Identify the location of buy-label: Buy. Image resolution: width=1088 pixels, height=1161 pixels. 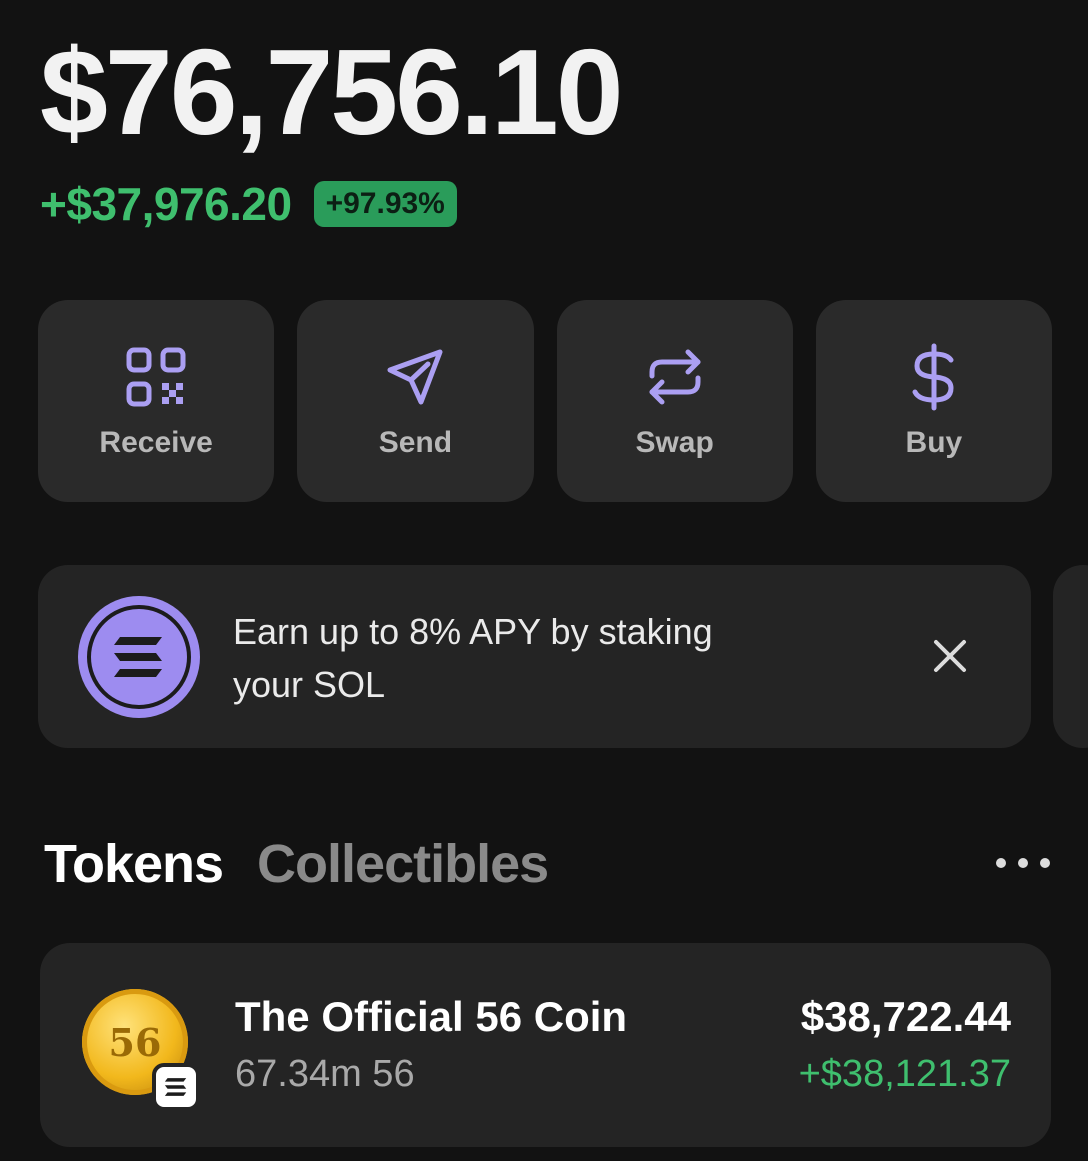
(934, 442).